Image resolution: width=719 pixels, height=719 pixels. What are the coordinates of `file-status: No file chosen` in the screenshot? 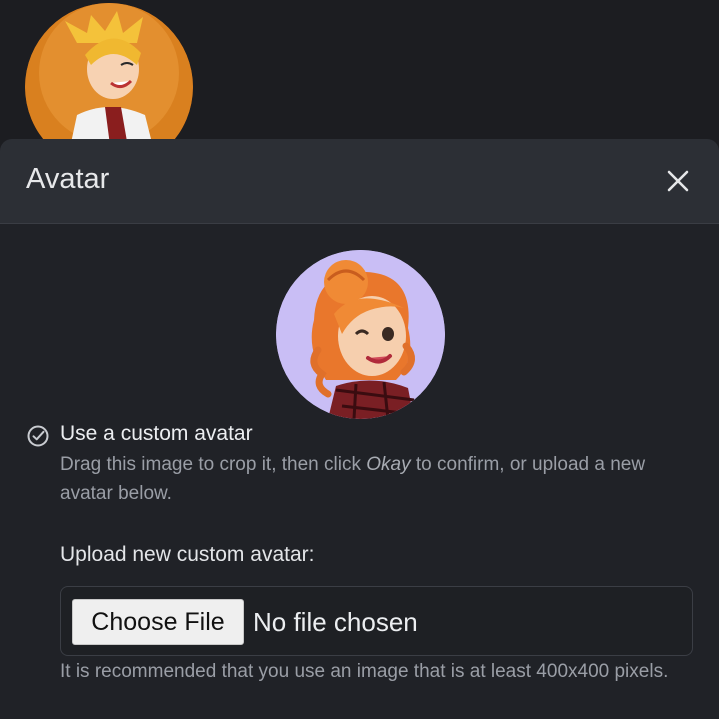 It's located at (335, 622).